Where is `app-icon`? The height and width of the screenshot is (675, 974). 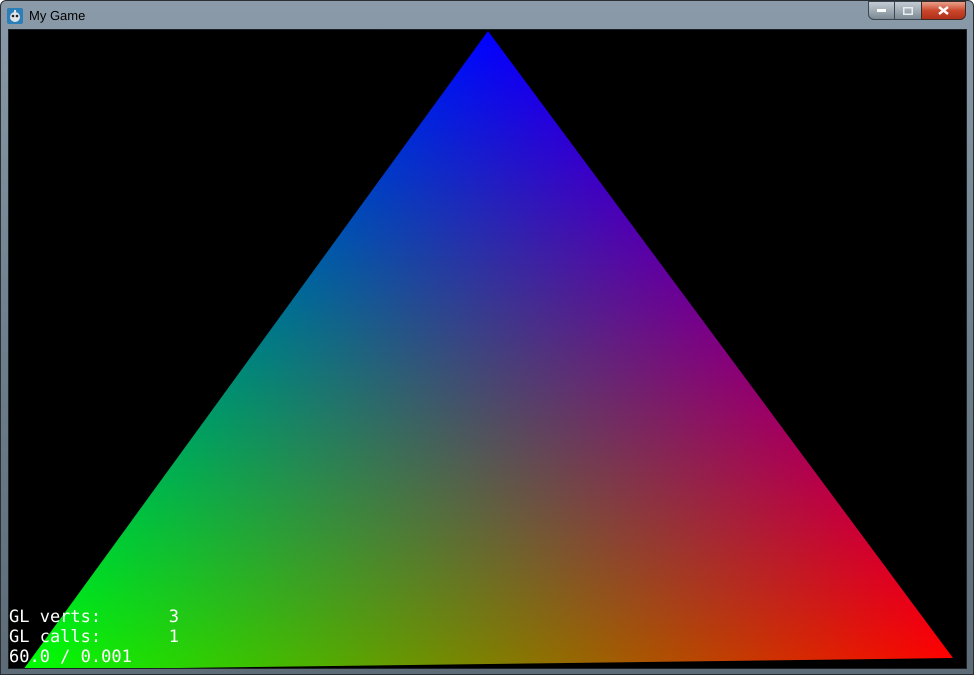 app-icon is located at coordinates (15, 16).